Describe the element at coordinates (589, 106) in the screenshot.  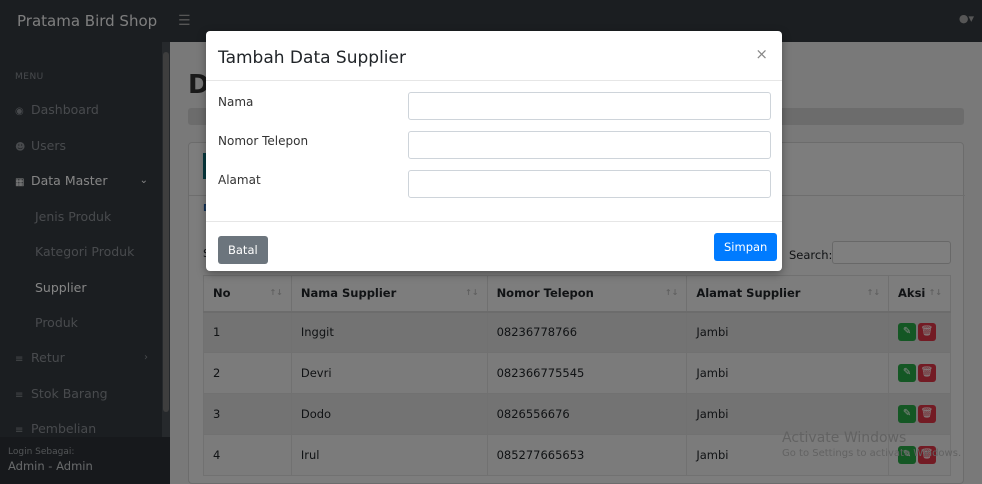
I see `nama-input` at that location.